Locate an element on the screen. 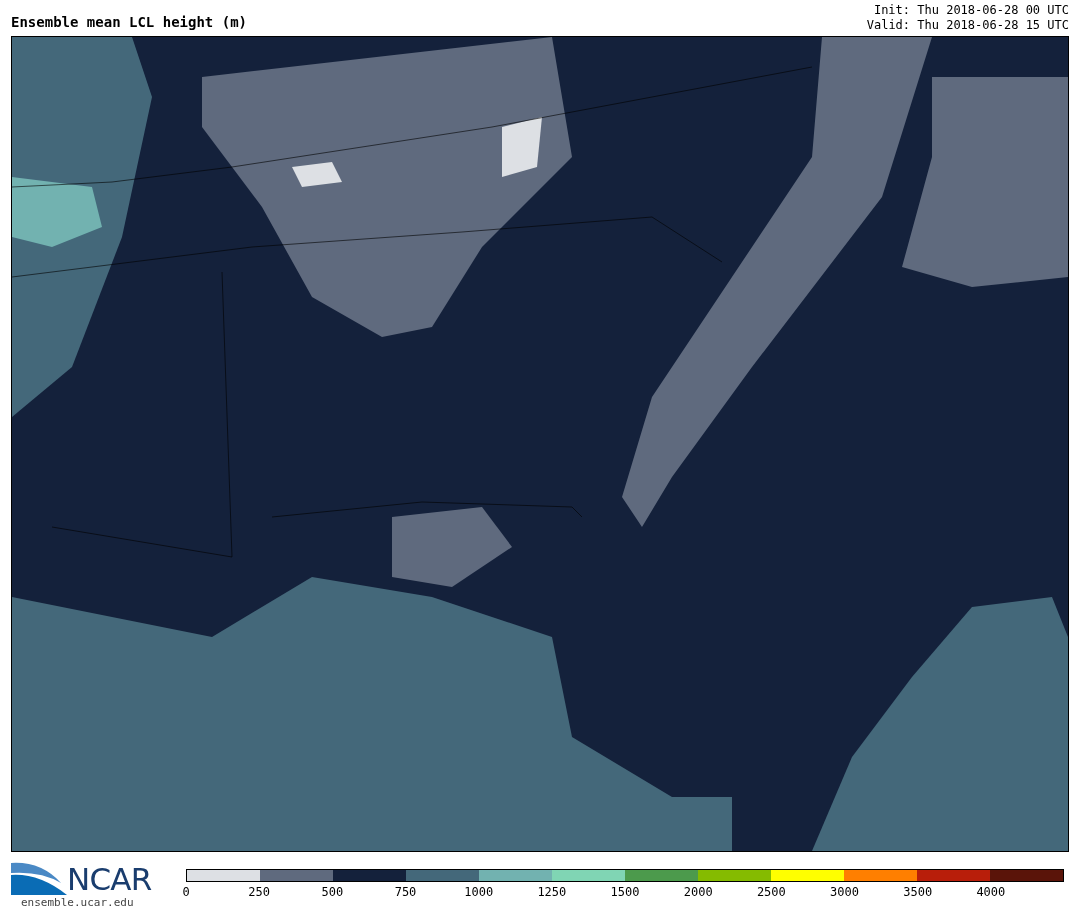 Image resolution: width=1080 pixels, height=915 pixels. init-time: Init: Thu 2018-06-28 00 UTC is located at coordinates (971, 10).